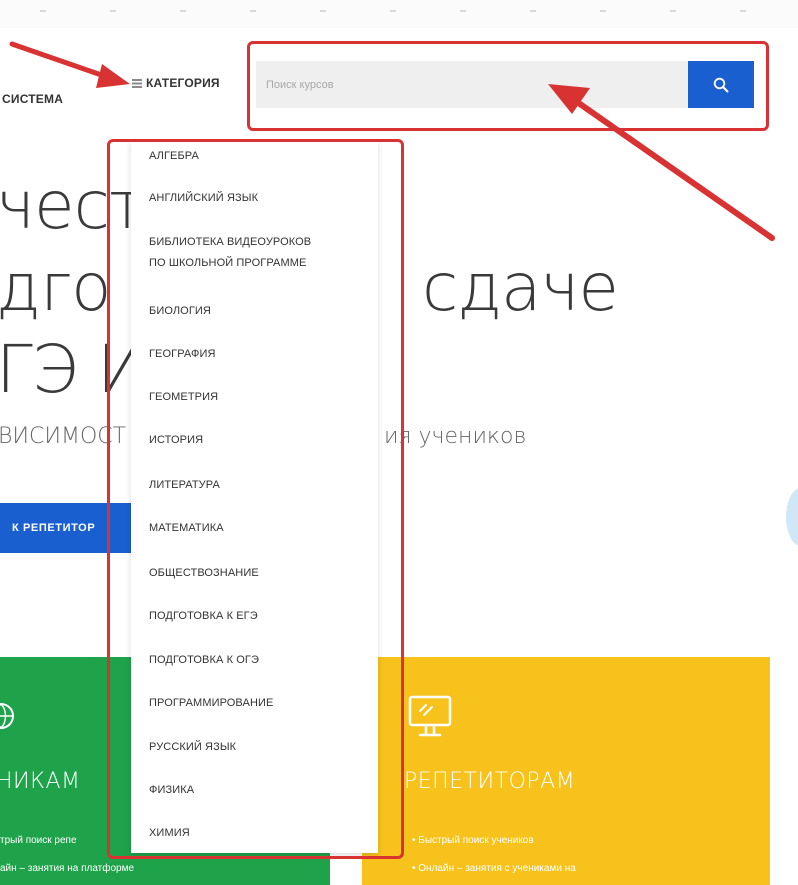  What do you see at coordinates (497, 868) in the screenshot?
I see `tutors-card-bullet-2-text: Онлайн – занятия с учениками на` at bounding box center [497, 868].